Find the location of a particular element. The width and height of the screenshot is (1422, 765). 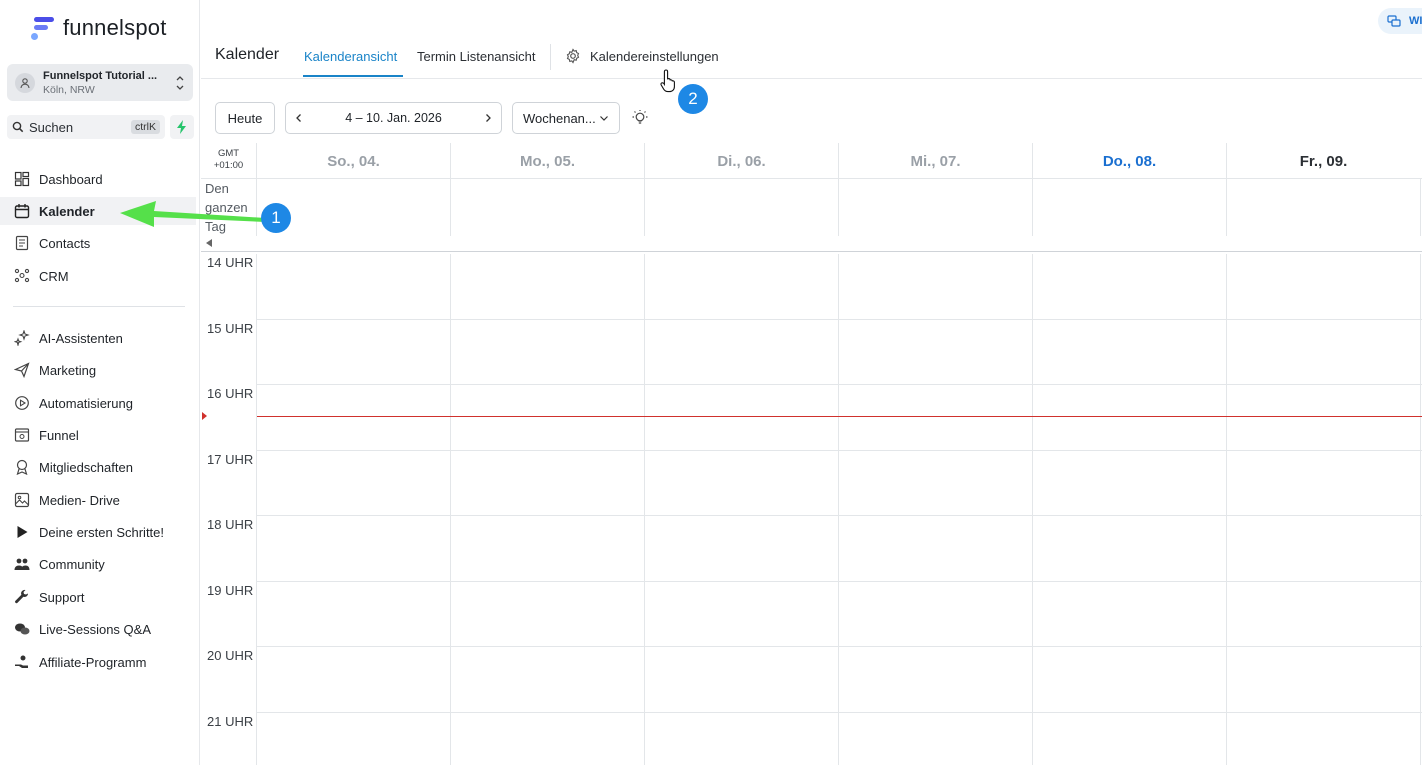

day-header: Mi., 07. is located at coordinates (935, 161).